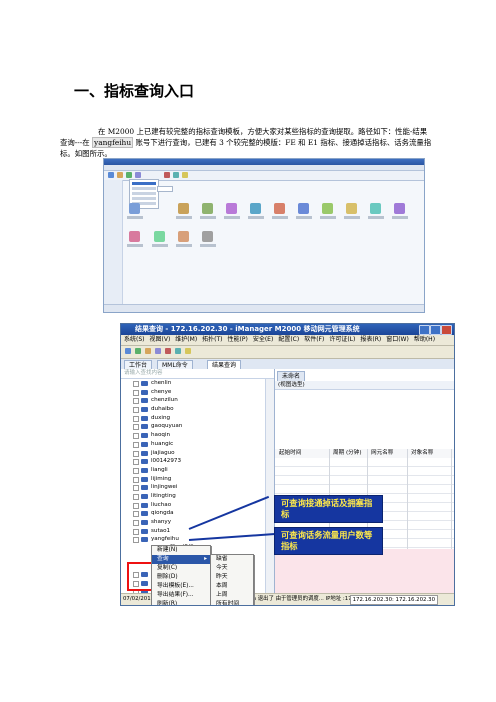  I want to click on tree-node: duxing, so click(193, 418).